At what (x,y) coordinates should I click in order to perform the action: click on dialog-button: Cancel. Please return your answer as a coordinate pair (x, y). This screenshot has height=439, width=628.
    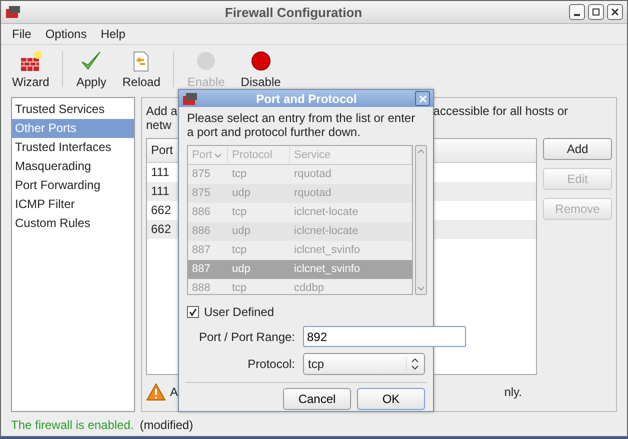
    Looking at the image, I should click on (317, 399).